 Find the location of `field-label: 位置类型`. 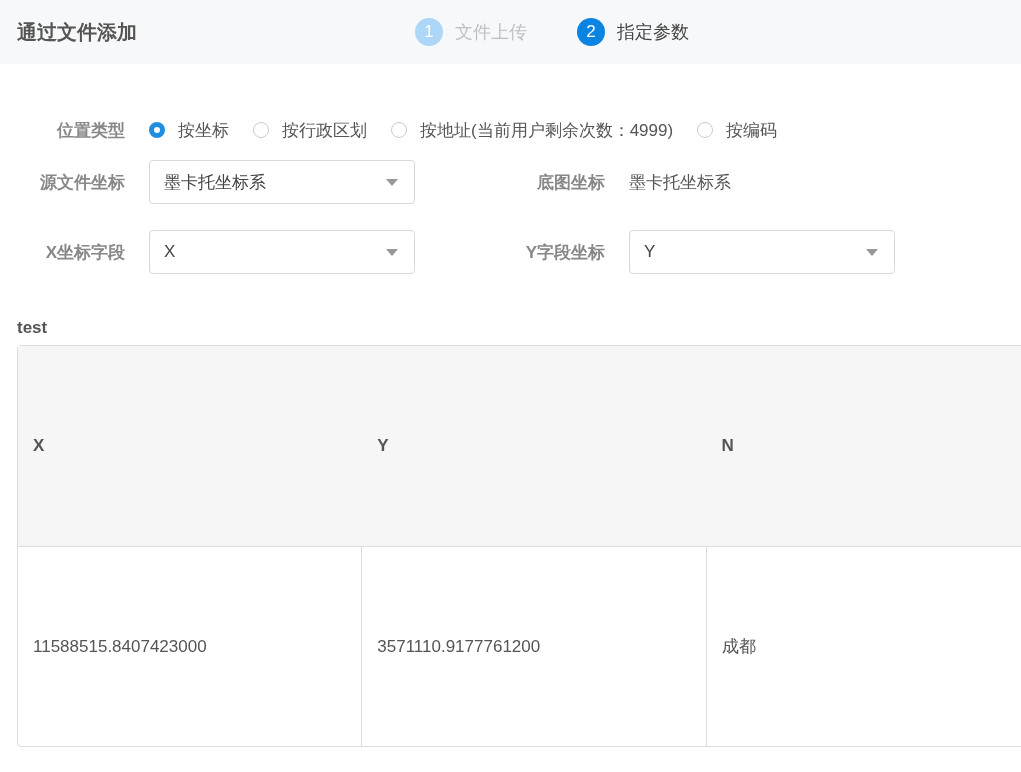

field-label: 位置类型 is located at coordinates (90, 130).